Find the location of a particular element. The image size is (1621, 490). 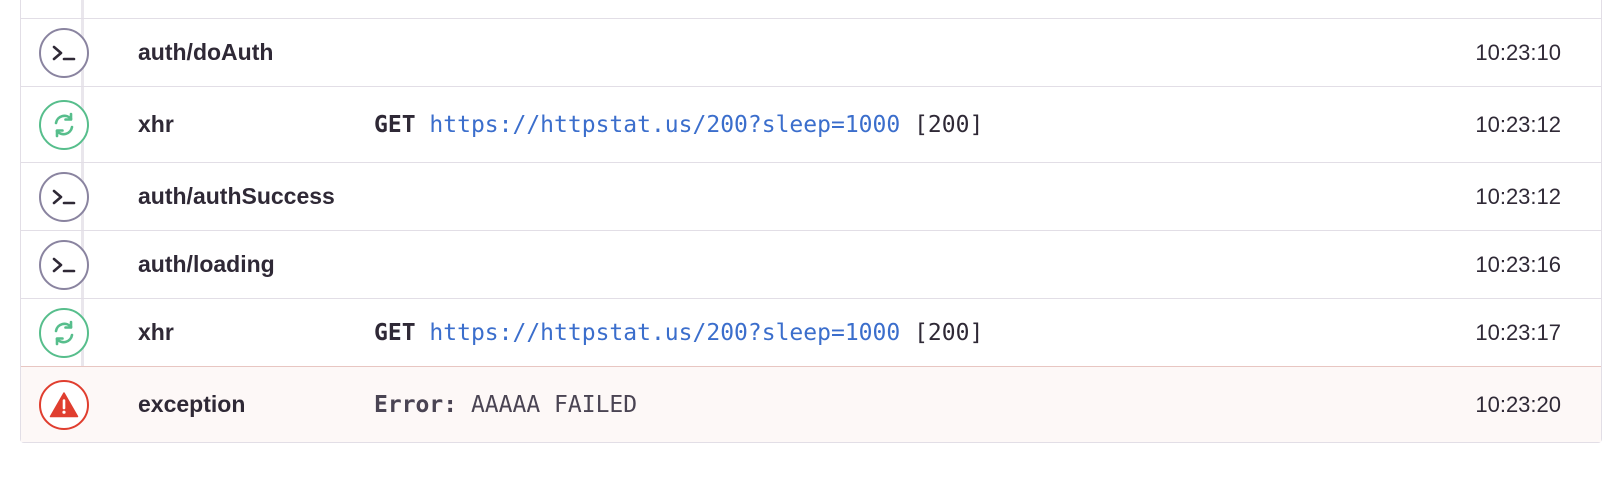

error-value: AAAAA FAILED is located at coordinates (554, 404).